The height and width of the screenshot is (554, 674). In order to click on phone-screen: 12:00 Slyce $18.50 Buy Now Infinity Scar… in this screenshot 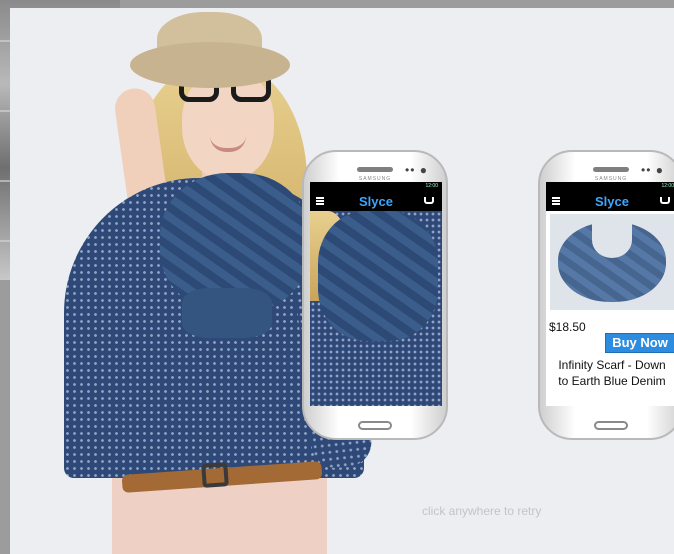, I will do `click(610, 294)`.